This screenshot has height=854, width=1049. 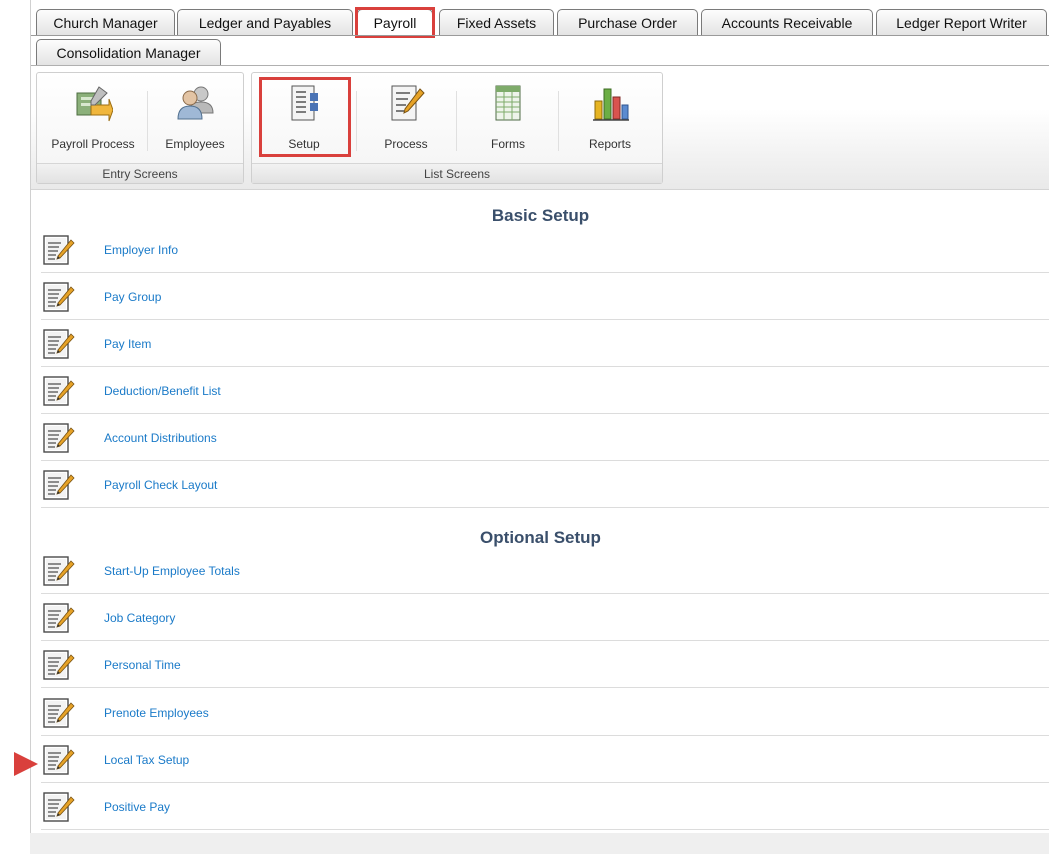 What do you see at coordinates (610, 144) in the screenshot?
I see `reports-label: Reports` at bounding box center [610, 144].